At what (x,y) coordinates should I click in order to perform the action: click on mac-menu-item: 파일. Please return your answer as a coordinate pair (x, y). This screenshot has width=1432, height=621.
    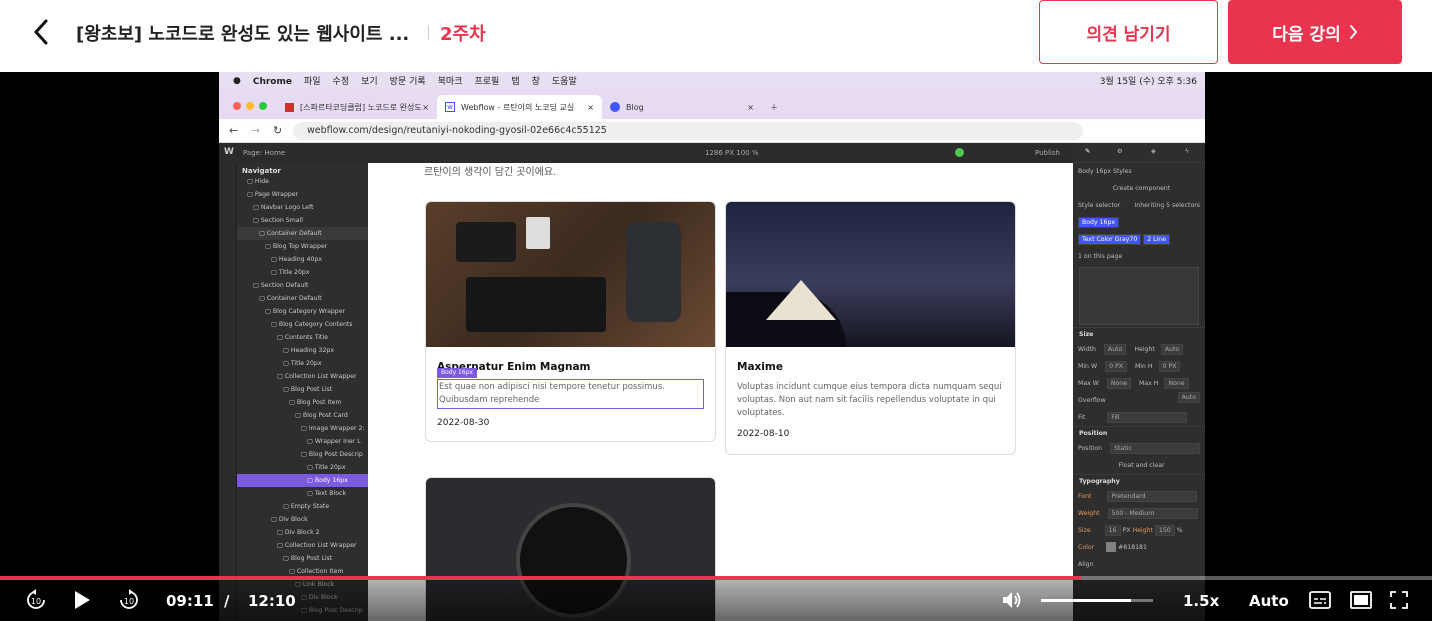
    Looking at the image, I should click on (312, 82).